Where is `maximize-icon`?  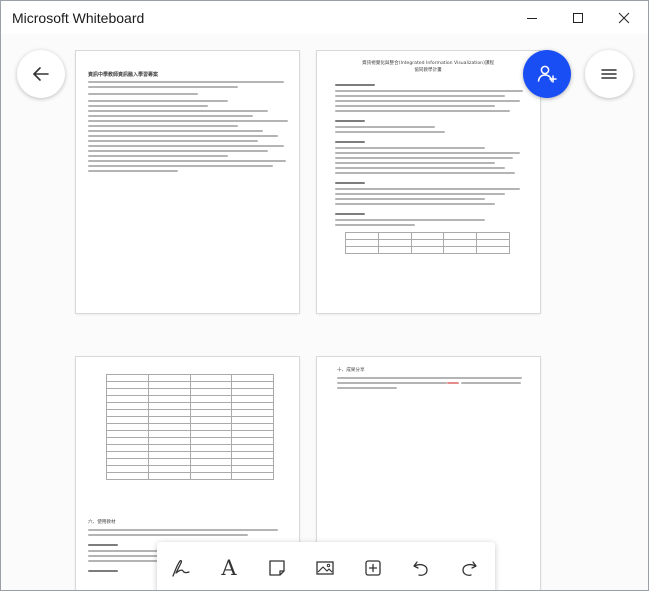
maximize-icon is located at coordinates (578, 17).